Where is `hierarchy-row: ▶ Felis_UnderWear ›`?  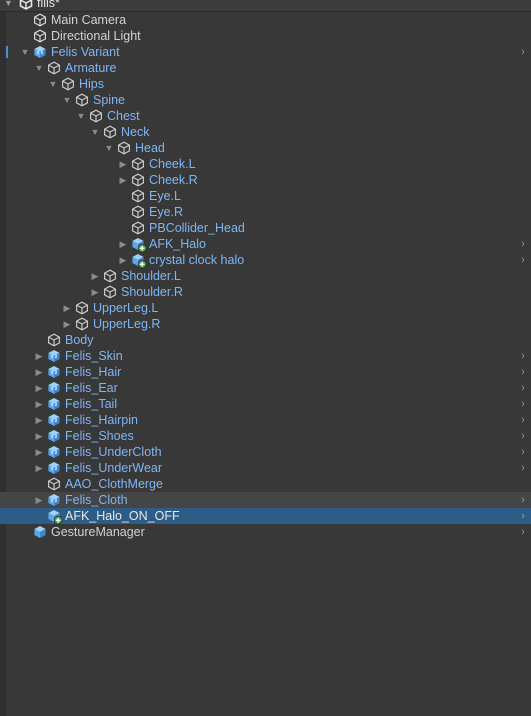 hierarchy-row: ▶ Felis_UnderWear › is located at coordinates (265, 468).